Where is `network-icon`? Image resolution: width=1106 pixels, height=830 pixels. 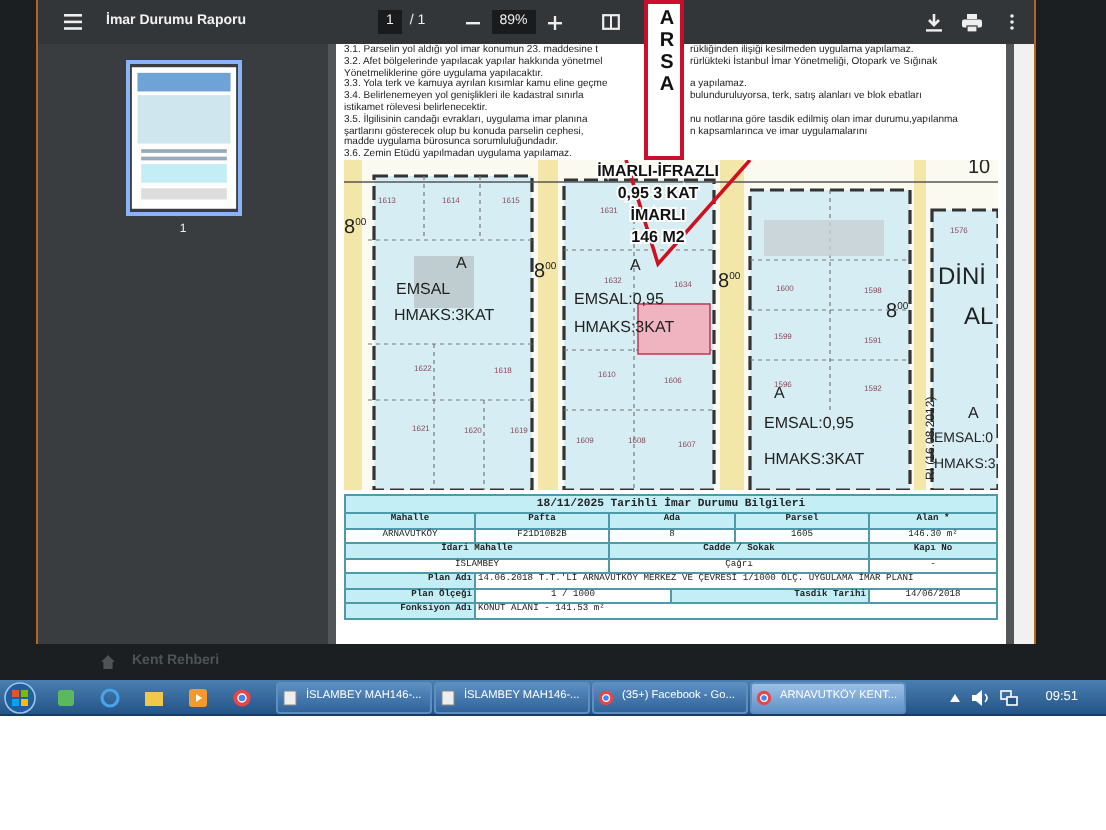
network-icon is located at coordinates (1008, 697).